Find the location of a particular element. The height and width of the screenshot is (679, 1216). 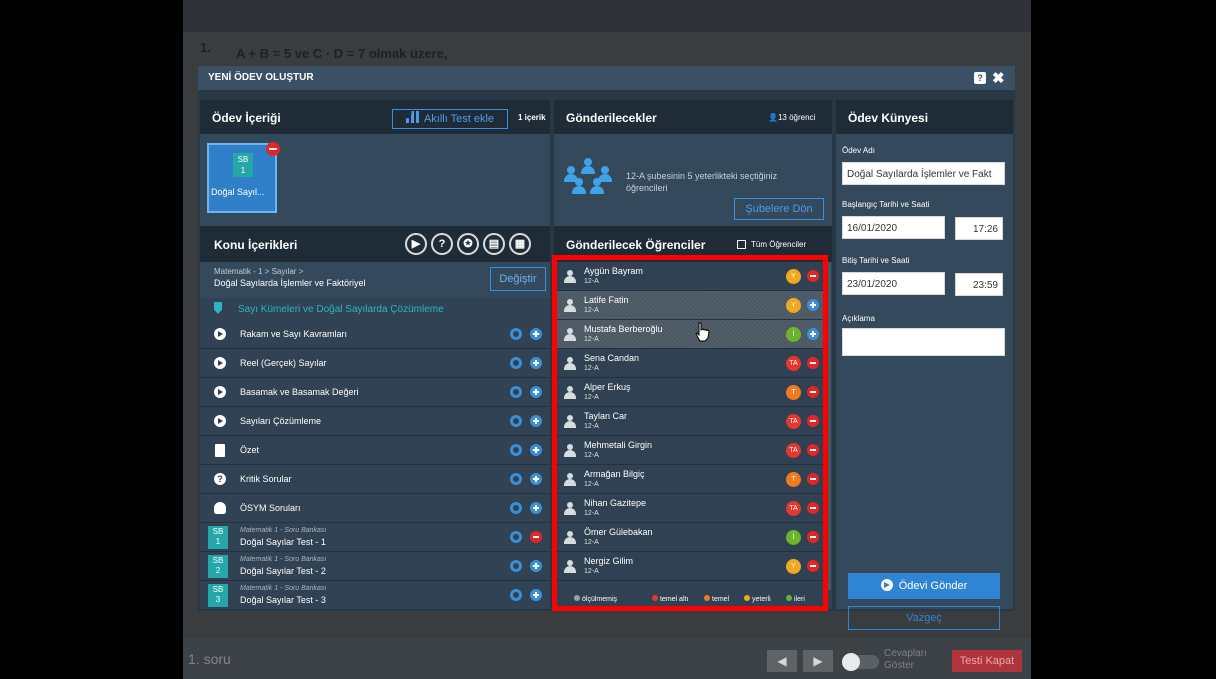

group-icon is located at coordinates (591, 178).